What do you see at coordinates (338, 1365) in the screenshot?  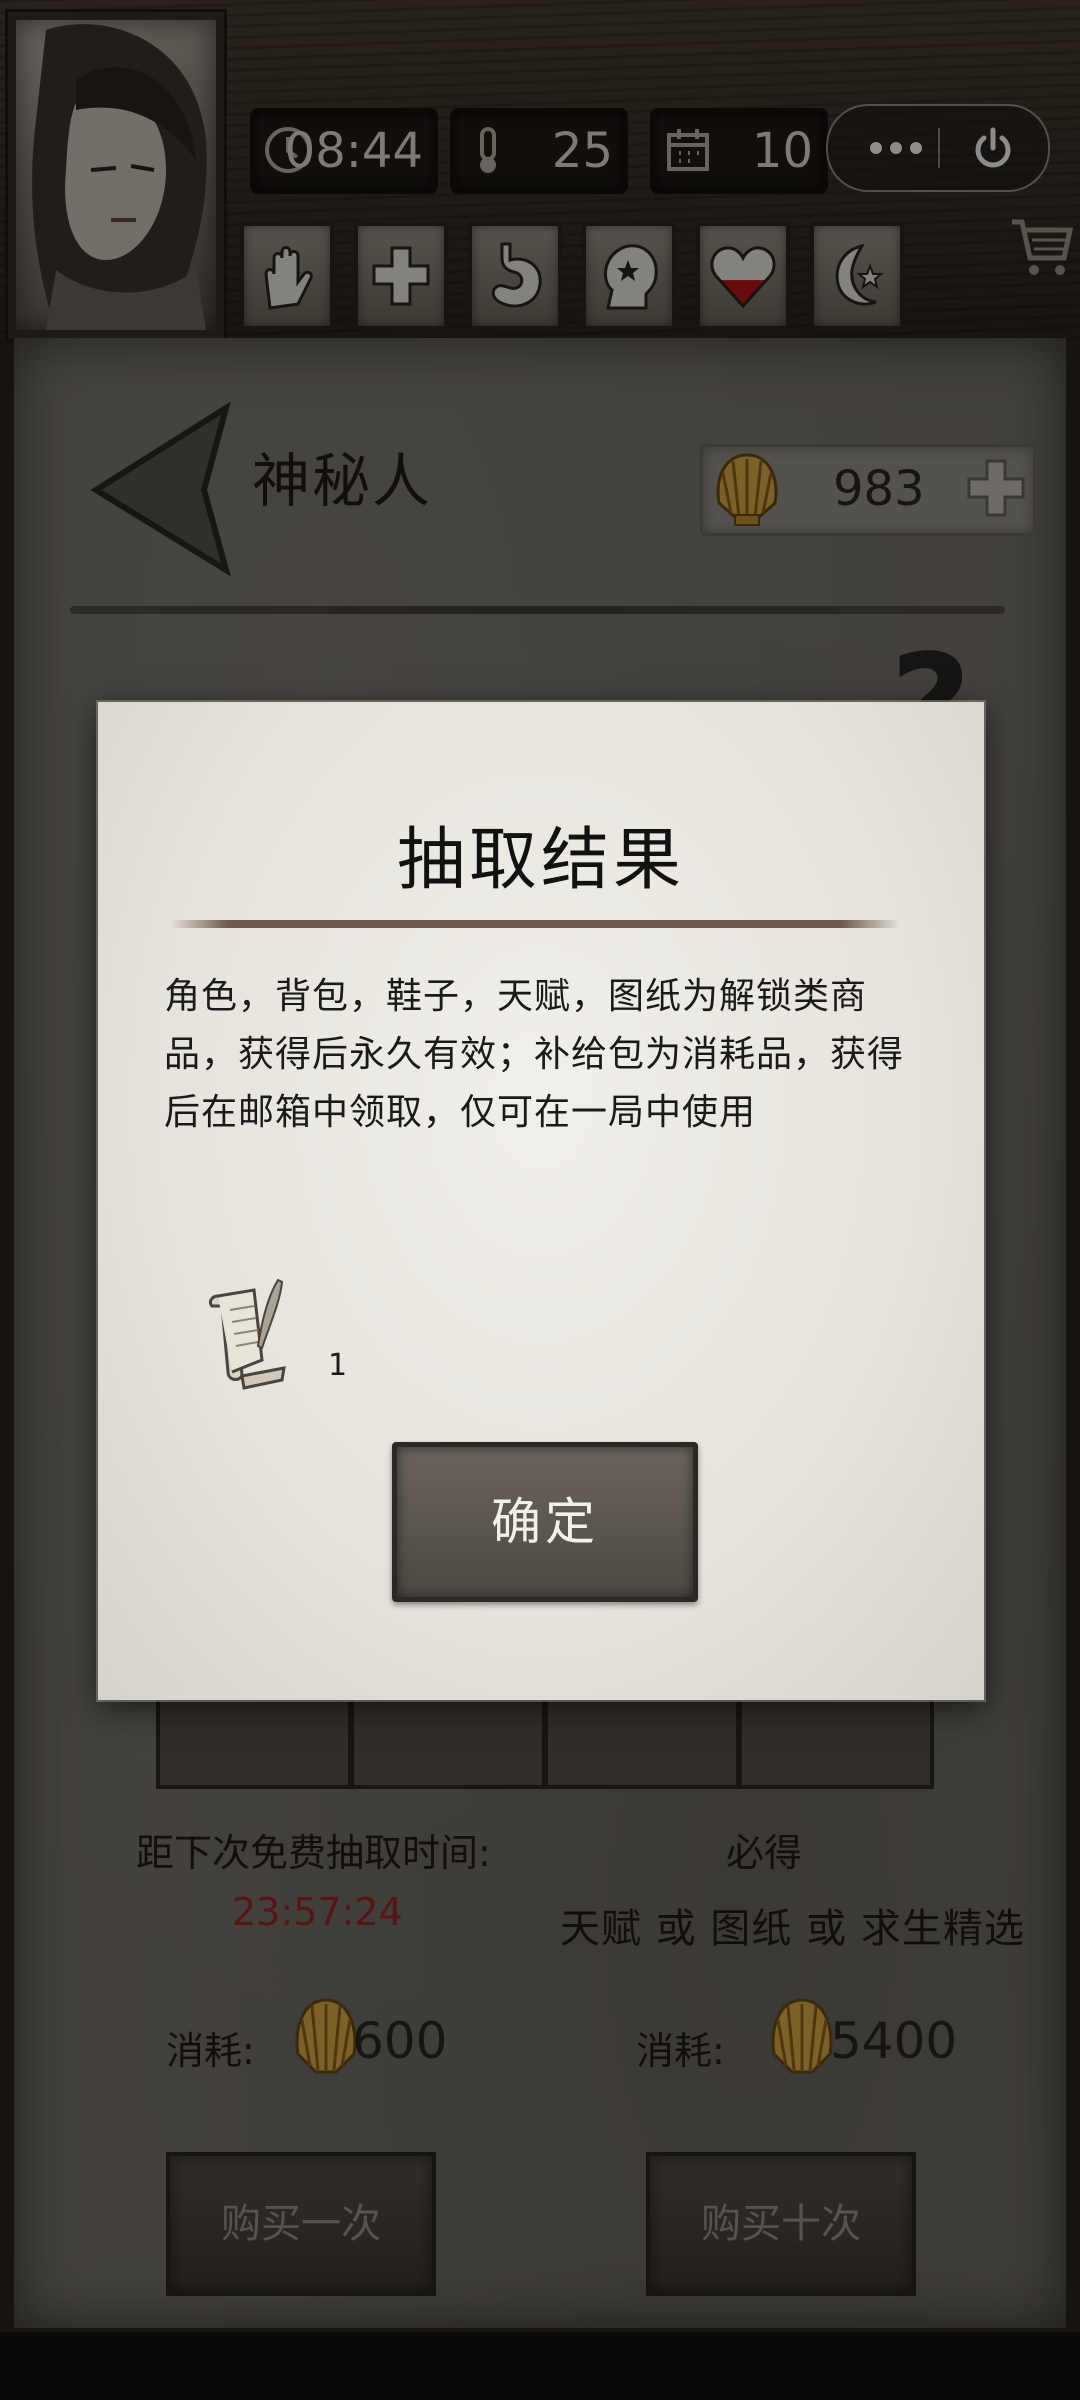 I see `item-quantity: 1` at bounding box center [338, 1365].